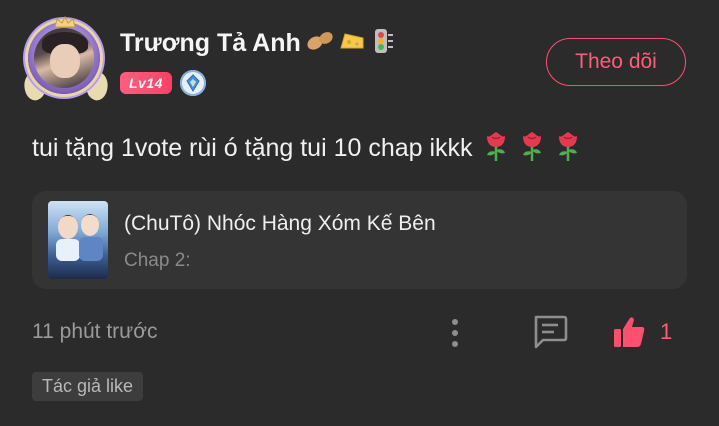  I want to click on user-badges: Lv14, so click(163, 83).